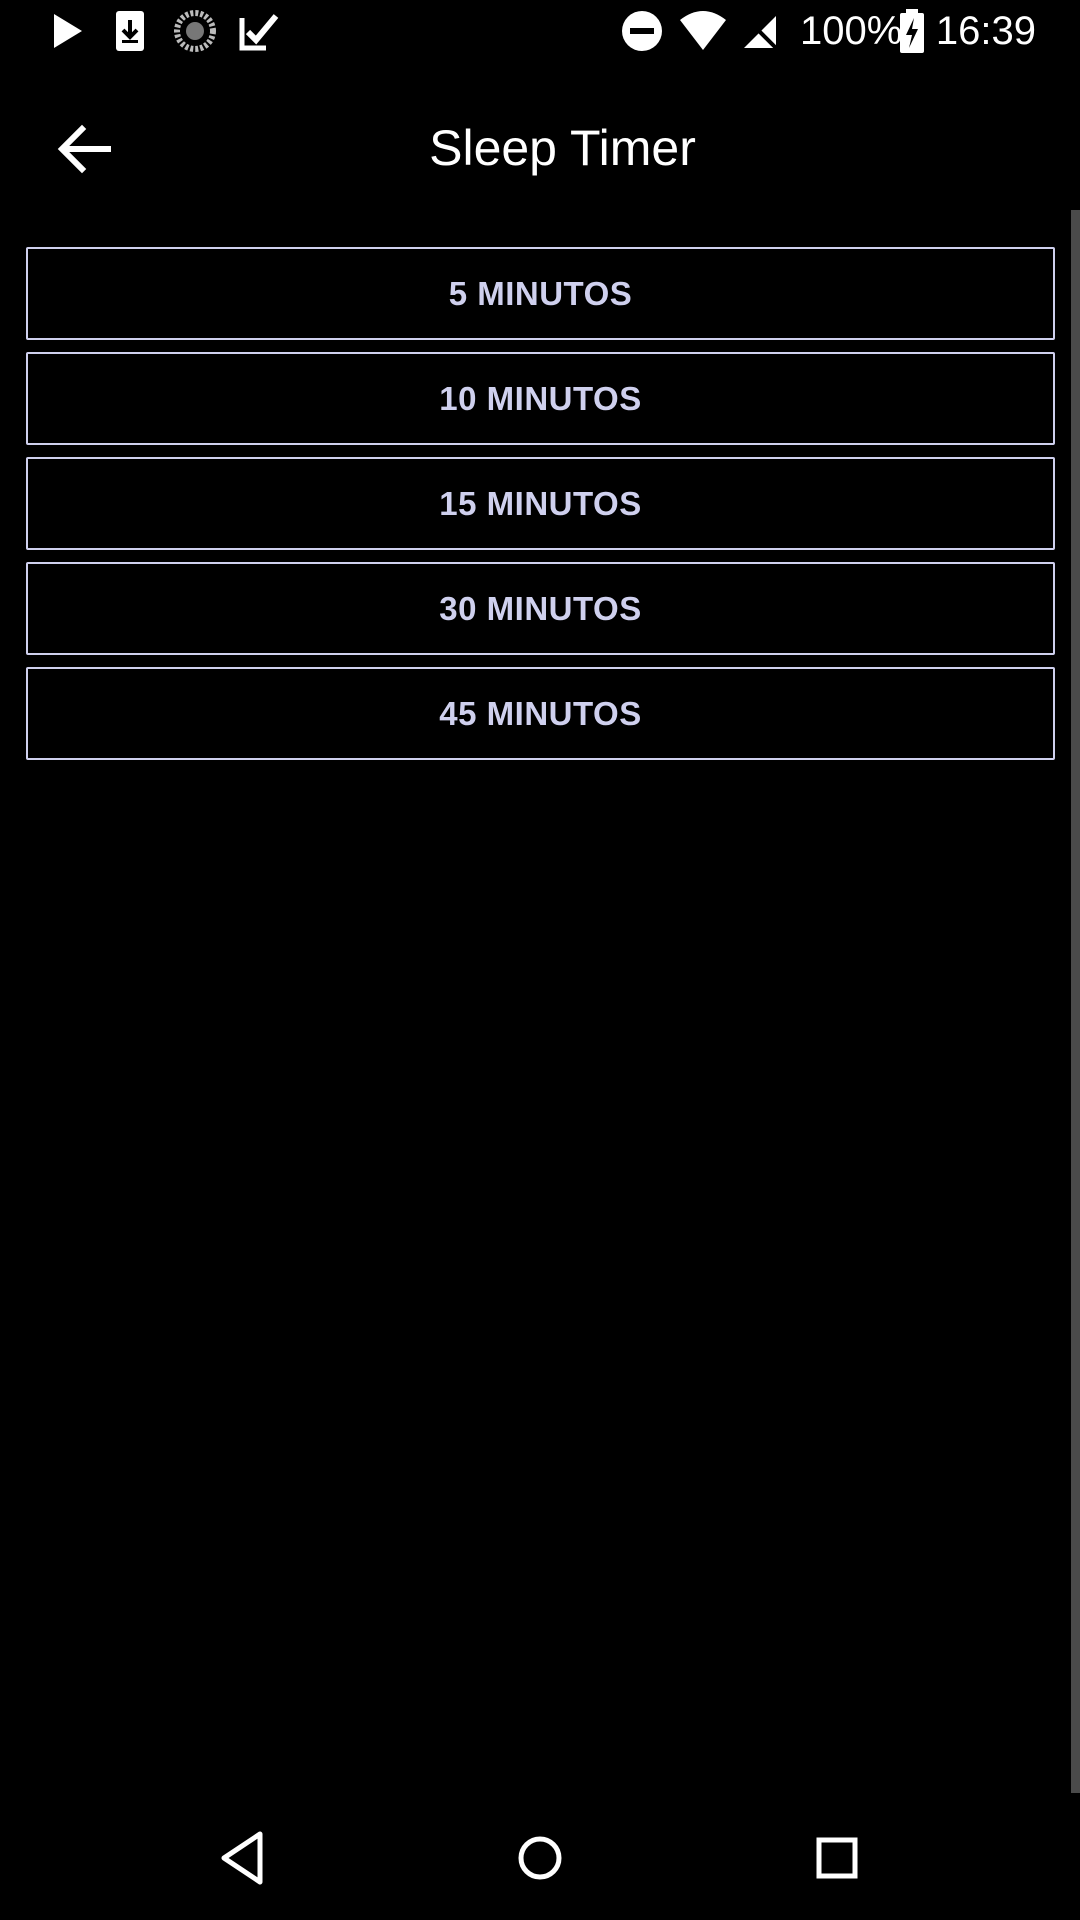 Image resolution: width=1080 pixels, height=1920 pixels. Describe the element at coordinates (851, 31) in the screenshot. I see `battery-percent: 100%` at that location.